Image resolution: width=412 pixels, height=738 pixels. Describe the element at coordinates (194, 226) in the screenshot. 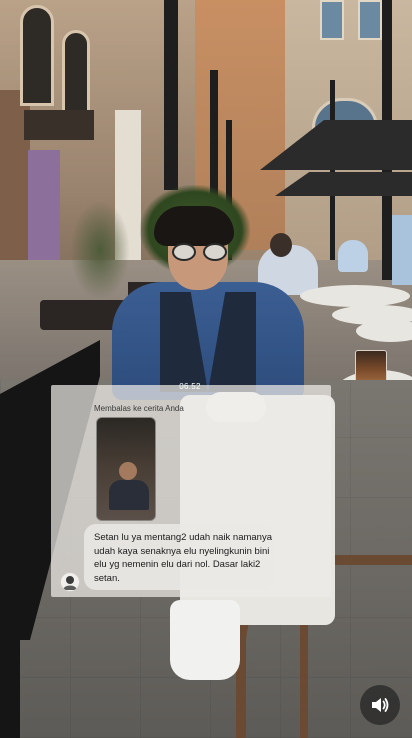

I see `person-hair` at that location.